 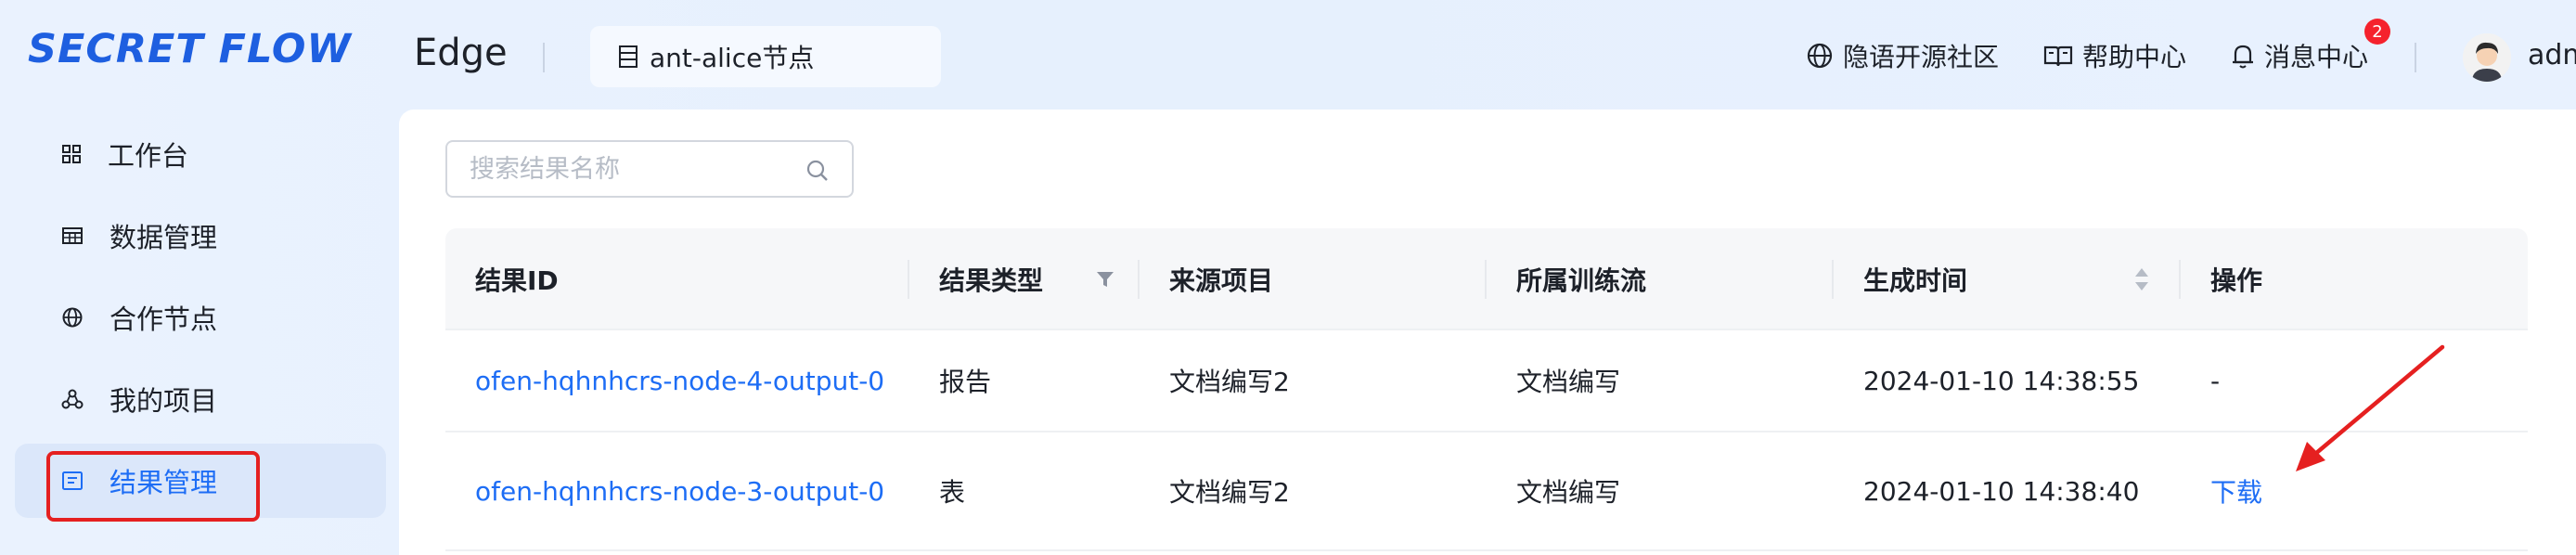 What do you see at coordinates (461, 53) in the screenshot?
I see `product-name: Edge` at bounding box center [461, 53].